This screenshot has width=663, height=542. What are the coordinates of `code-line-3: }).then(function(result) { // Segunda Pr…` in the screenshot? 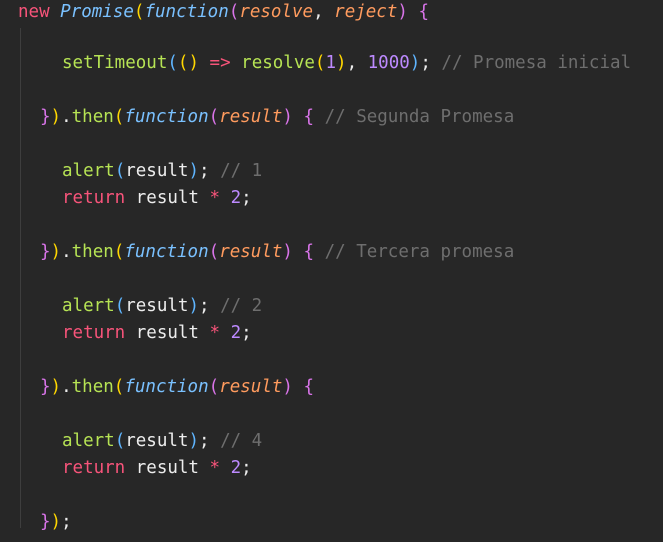 It's located at (277, 117).